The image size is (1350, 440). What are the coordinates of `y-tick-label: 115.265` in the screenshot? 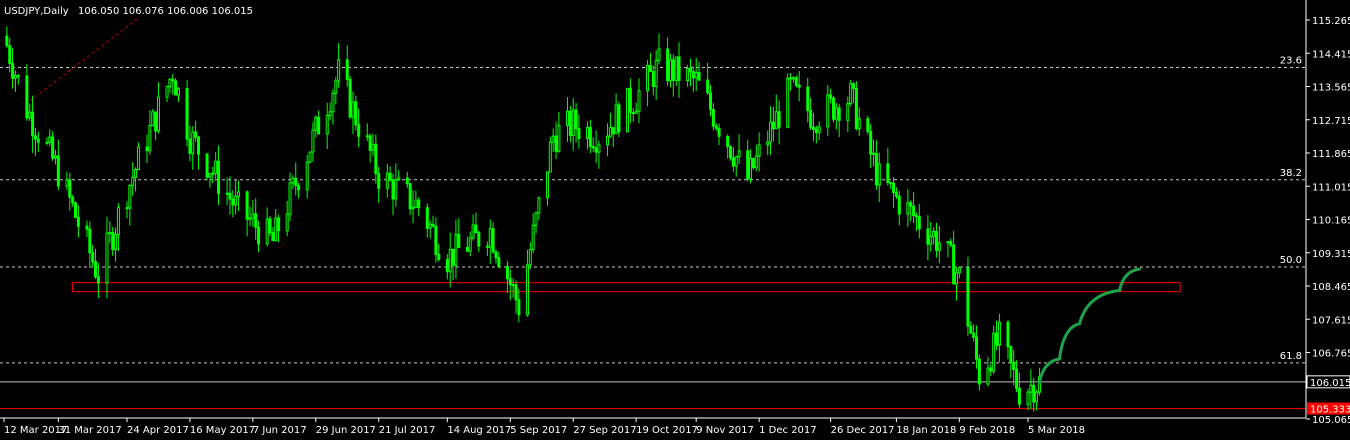 It's located at (1331, 21).